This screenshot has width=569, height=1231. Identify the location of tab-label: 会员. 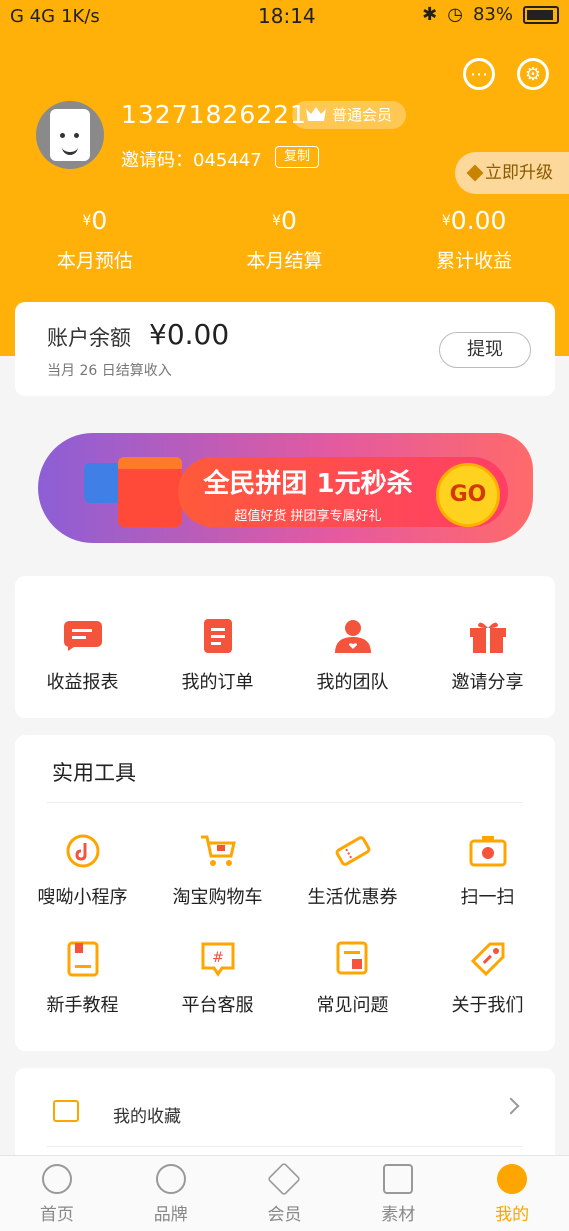
(284, 1215).